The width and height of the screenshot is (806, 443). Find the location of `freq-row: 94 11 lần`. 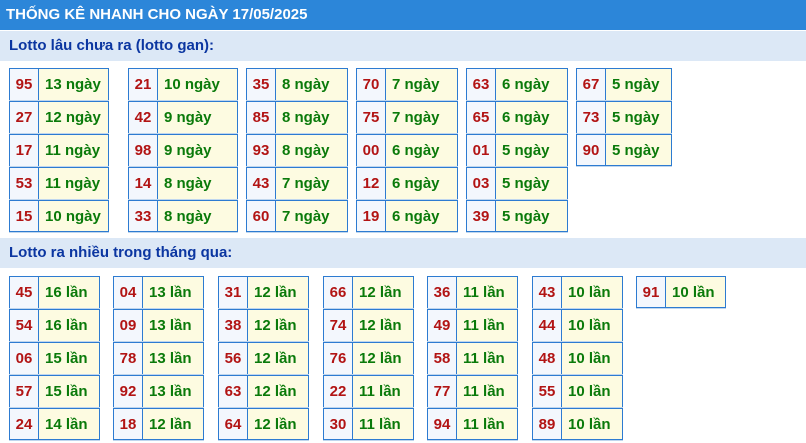

freq-row: 94 11 lần is located at coordinates (472, 424).